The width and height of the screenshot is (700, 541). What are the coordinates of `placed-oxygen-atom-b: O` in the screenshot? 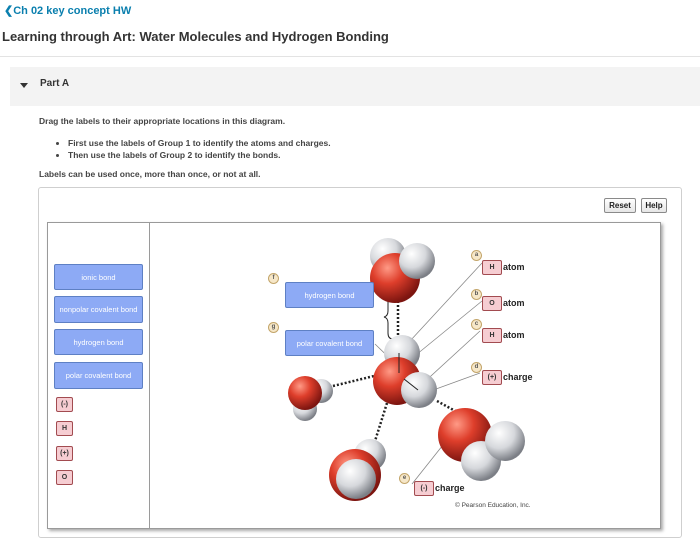 It's located at (492, 303).